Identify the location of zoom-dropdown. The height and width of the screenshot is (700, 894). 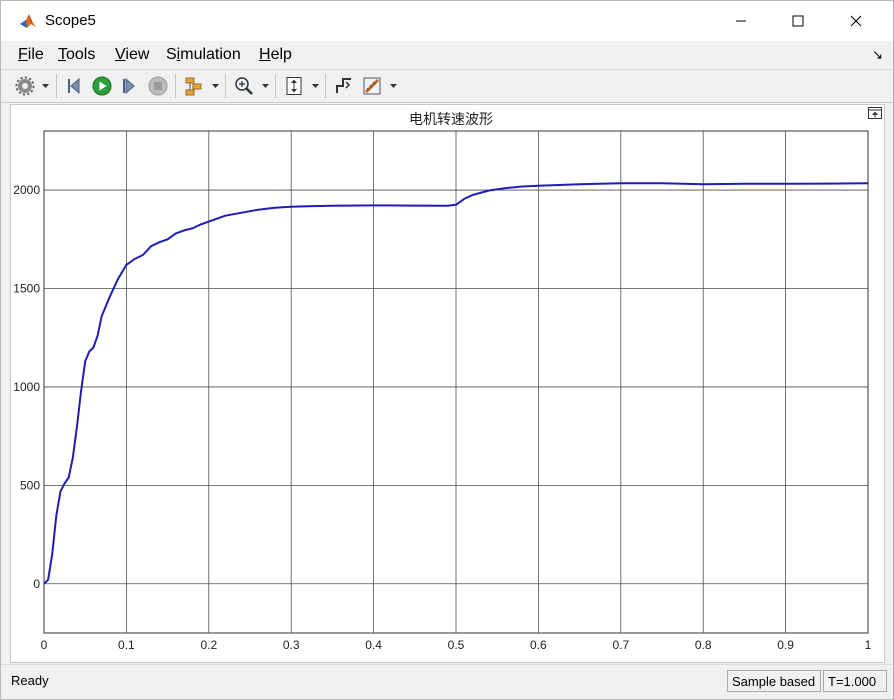
(265, 86).